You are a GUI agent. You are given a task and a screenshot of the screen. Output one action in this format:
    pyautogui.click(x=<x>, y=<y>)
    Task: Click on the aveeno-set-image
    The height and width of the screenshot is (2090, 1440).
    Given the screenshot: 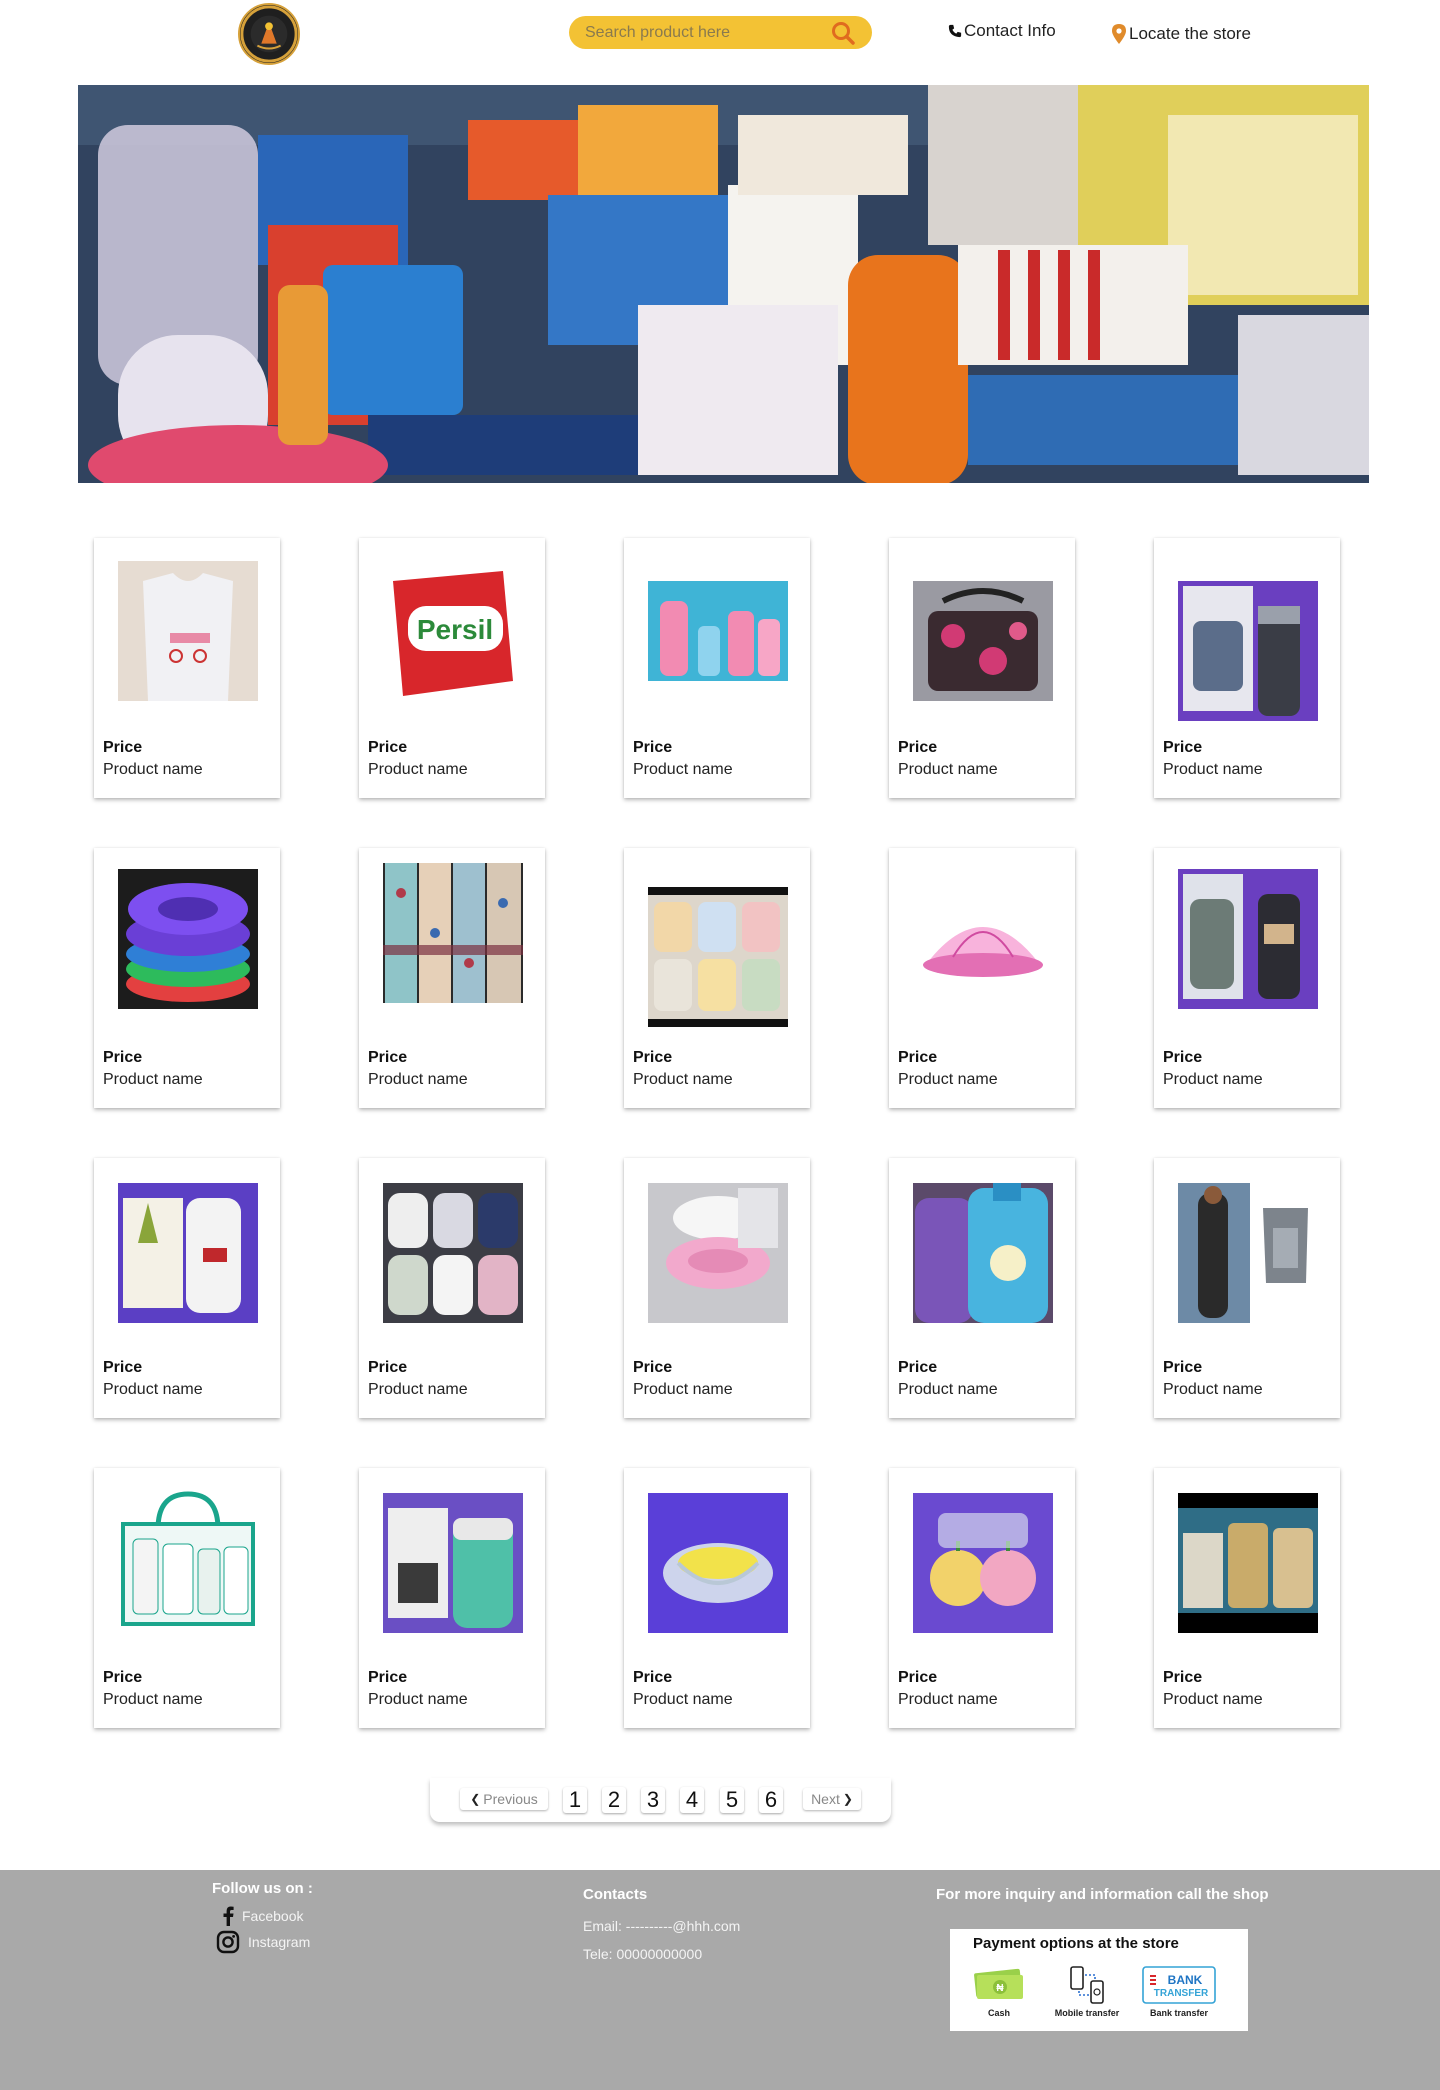 What is the action you would take?
    pyautogui.click(x=1248, y=1563)
    